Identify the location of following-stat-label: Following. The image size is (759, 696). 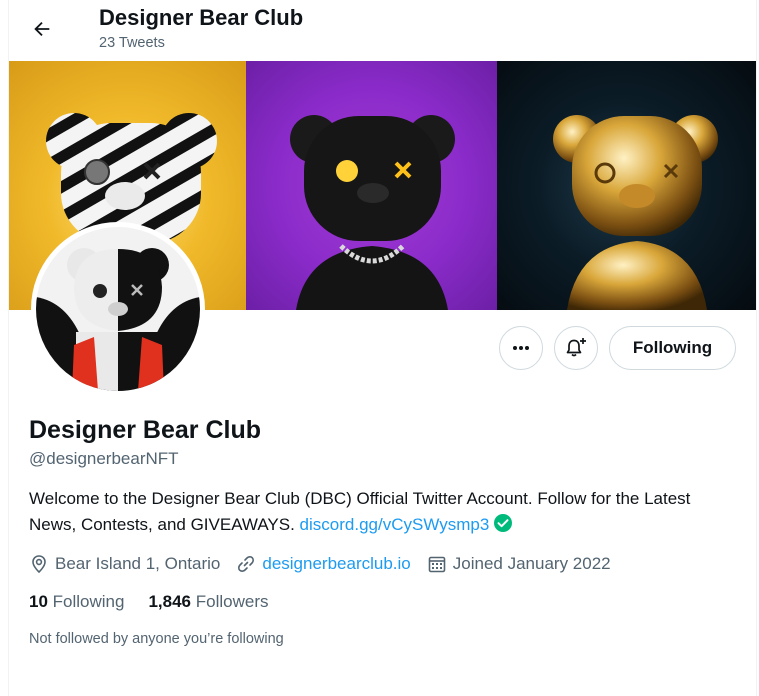
(88, 601).